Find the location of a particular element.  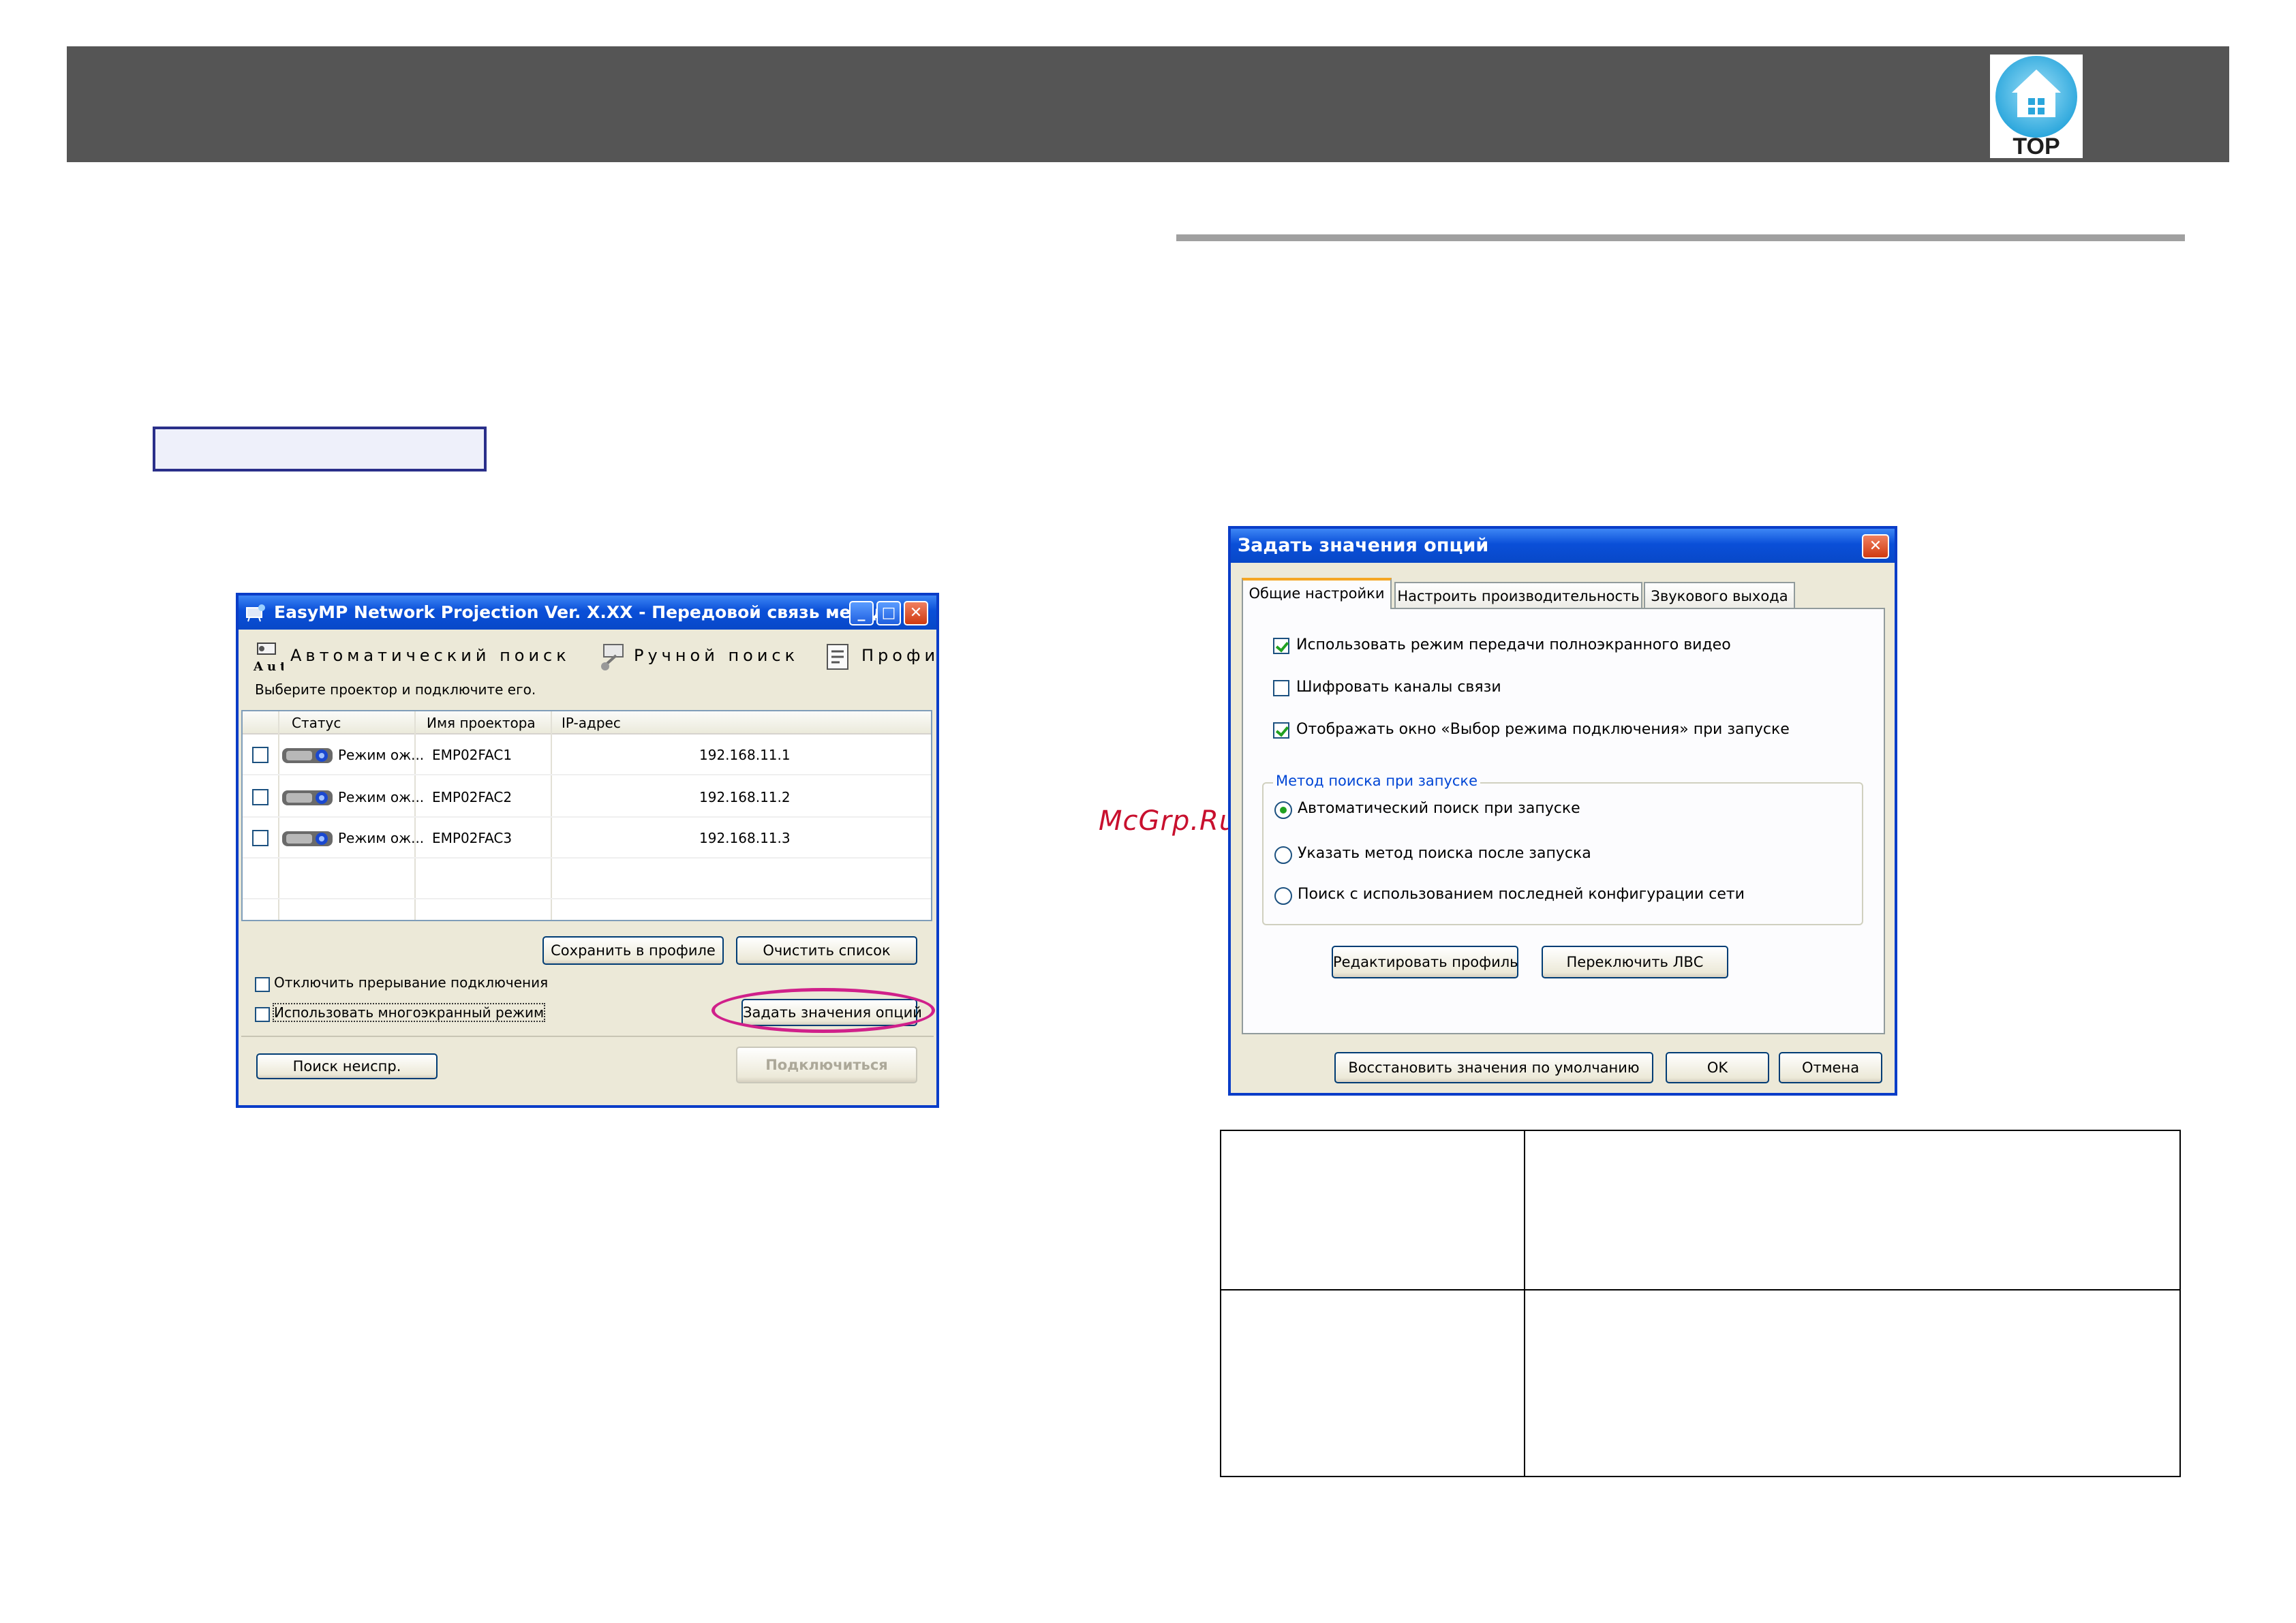

table-row: Режим ож... EMP02FAC2 192.168.11.2 is located at coordinates (587, 797).